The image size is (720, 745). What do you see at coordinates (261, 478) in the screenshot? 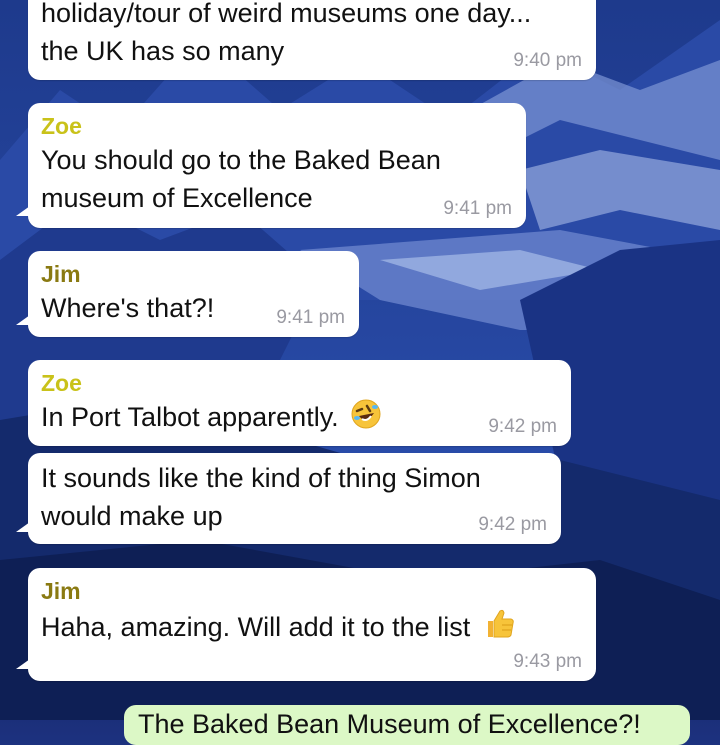
I see `message-text-line: It sounds like the kind of thing Simon` at bounding box center [261, 478].